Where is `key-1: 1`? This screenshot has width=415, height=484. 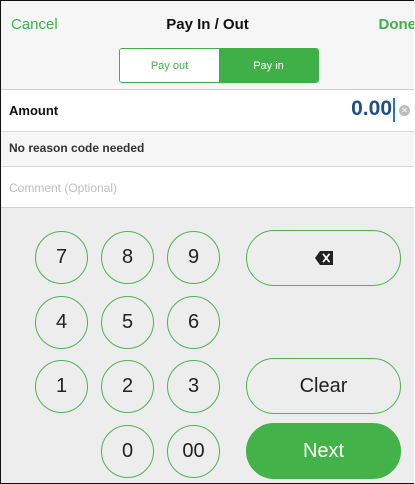
key-1: 1 is located at coordinates (61, 386).